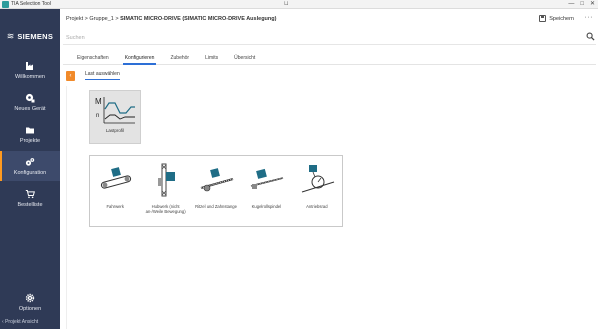  I want to click on mechanism-ritzel-zahnstange: Ritzel und Zahnstange, so click(216, 191).